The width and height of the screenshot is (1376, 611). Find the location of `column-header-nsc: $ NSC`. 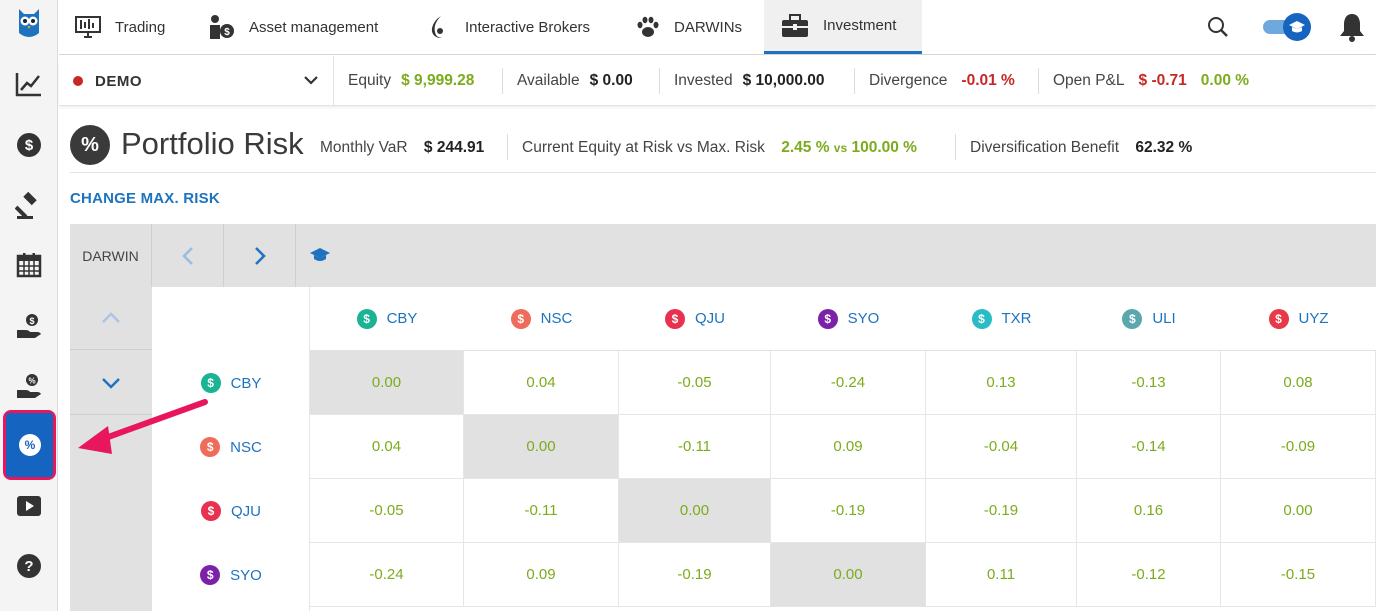

column-header-nsc: $ NSC is located at coordinates (541, 319).